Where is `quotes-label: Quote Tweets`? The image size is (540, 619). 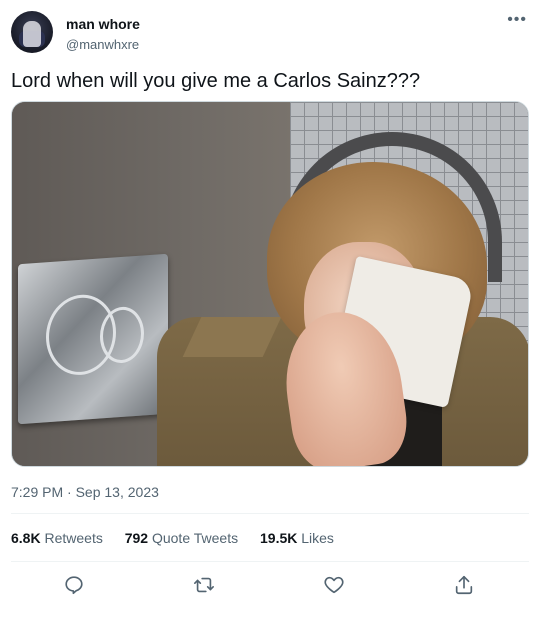
quotes-label: Quote Tweets is located at coordinates (195, 538).